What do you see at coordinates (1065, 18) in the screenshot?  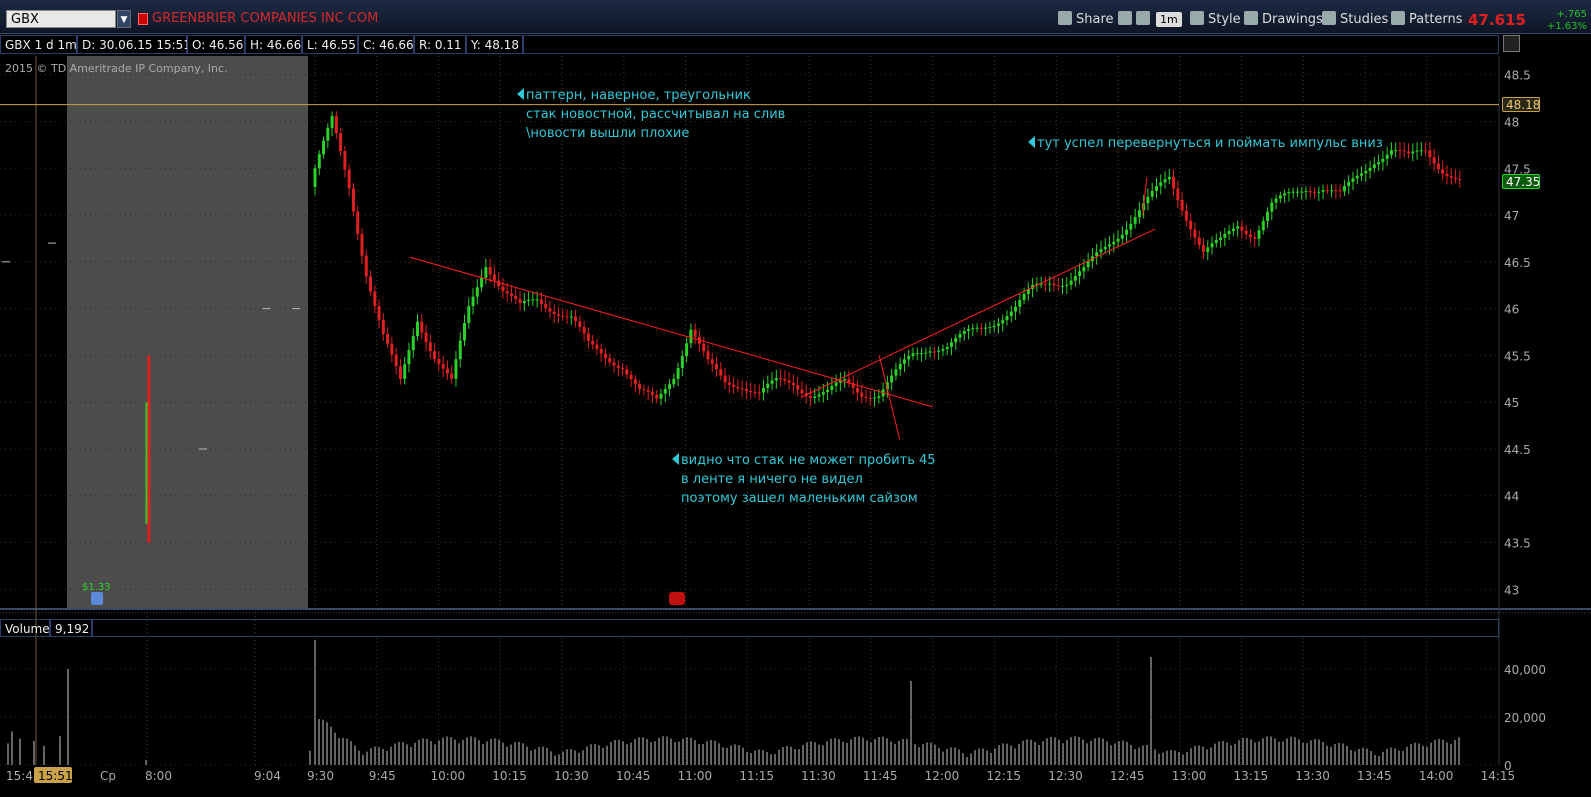 I see `share-icon` at bounding box center [1065, 18].